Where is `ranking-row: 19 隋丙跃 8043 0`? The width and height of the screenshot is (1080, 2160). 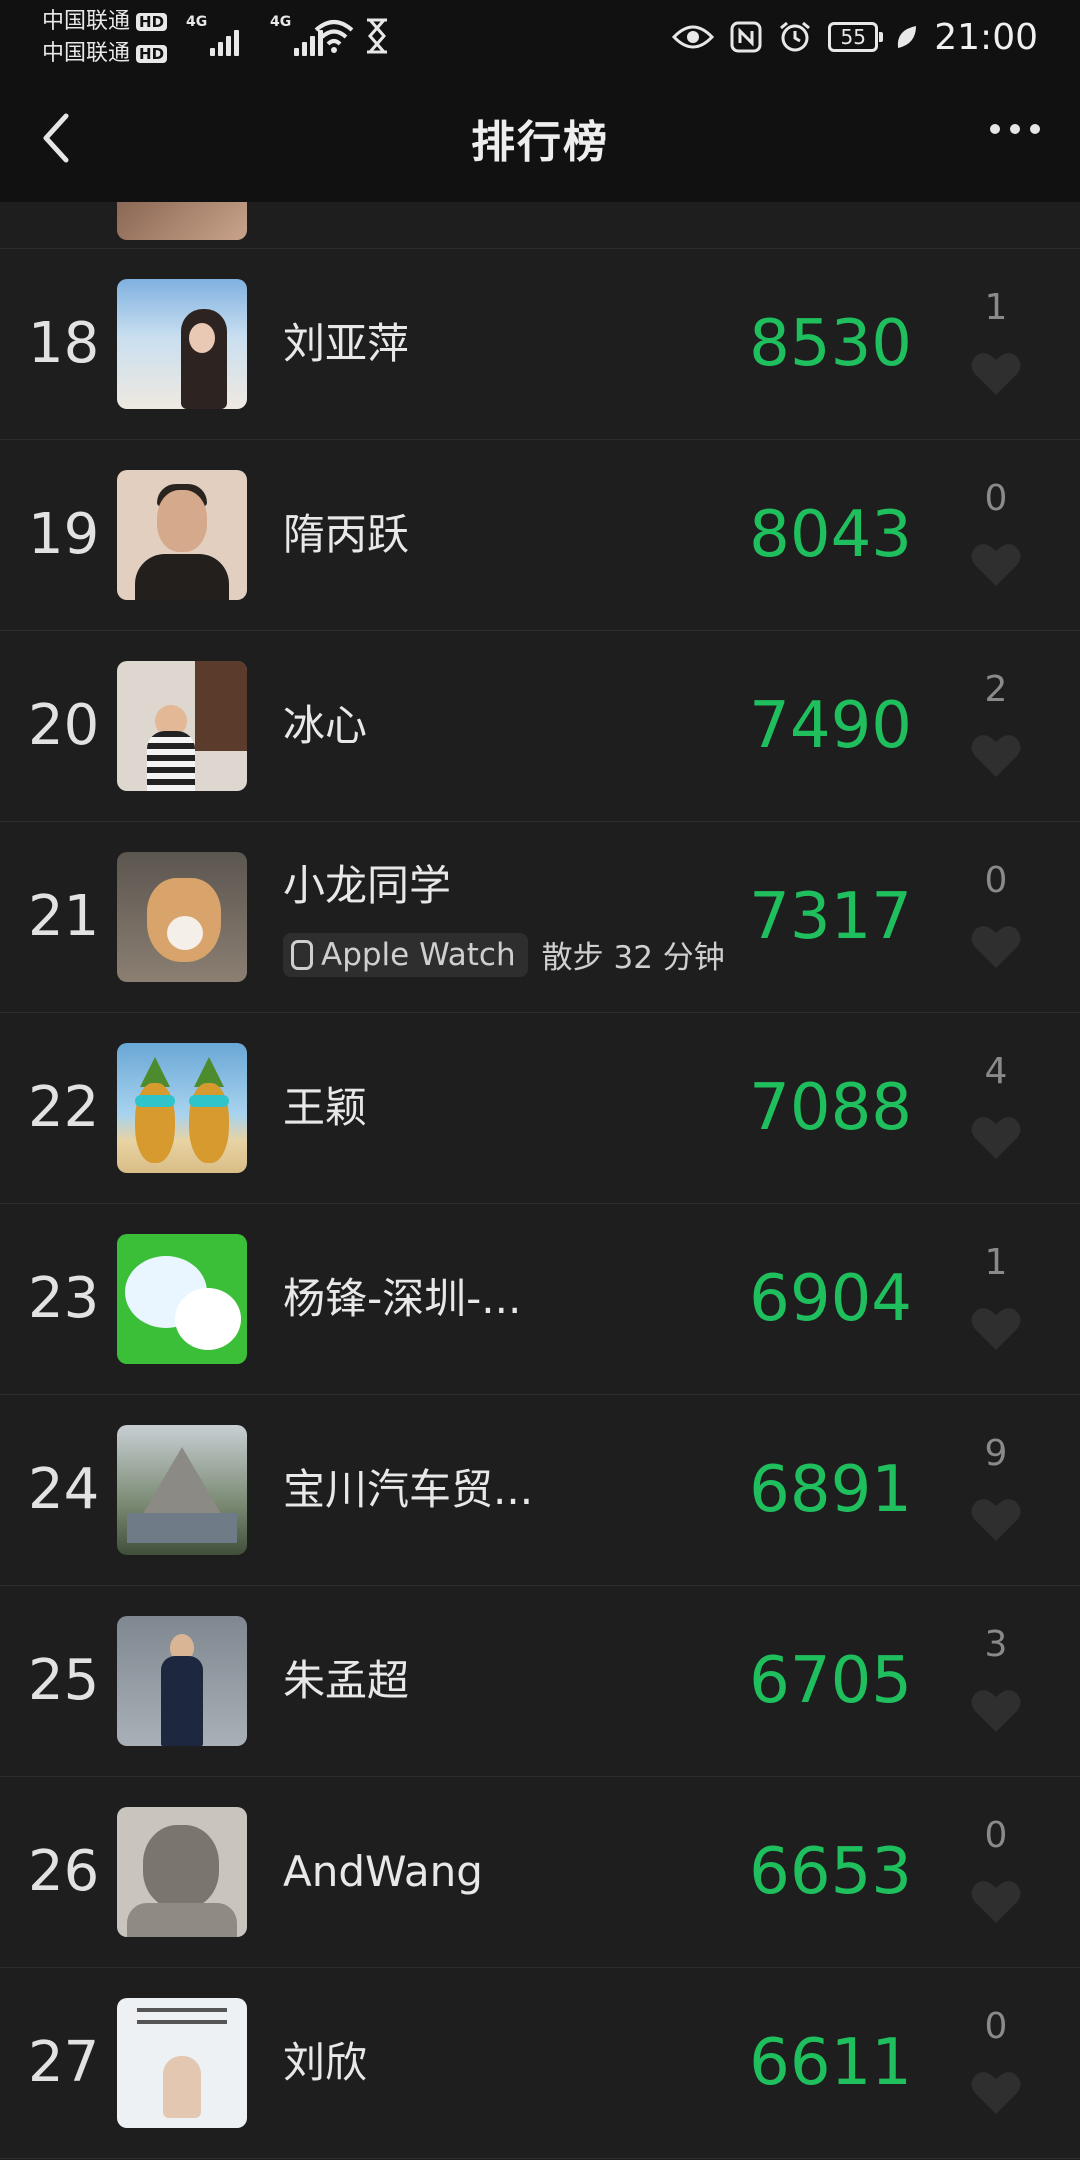 ranking-row: 19 隋丙跃 8043 0 is located at coordinates (540, 535).